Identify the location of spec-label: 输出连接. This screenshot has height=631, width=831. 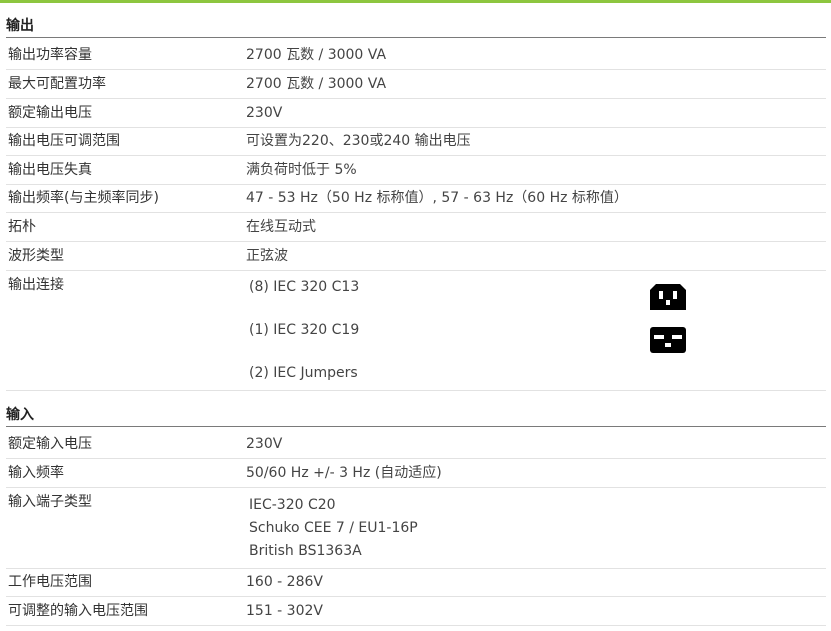
(36, 285).